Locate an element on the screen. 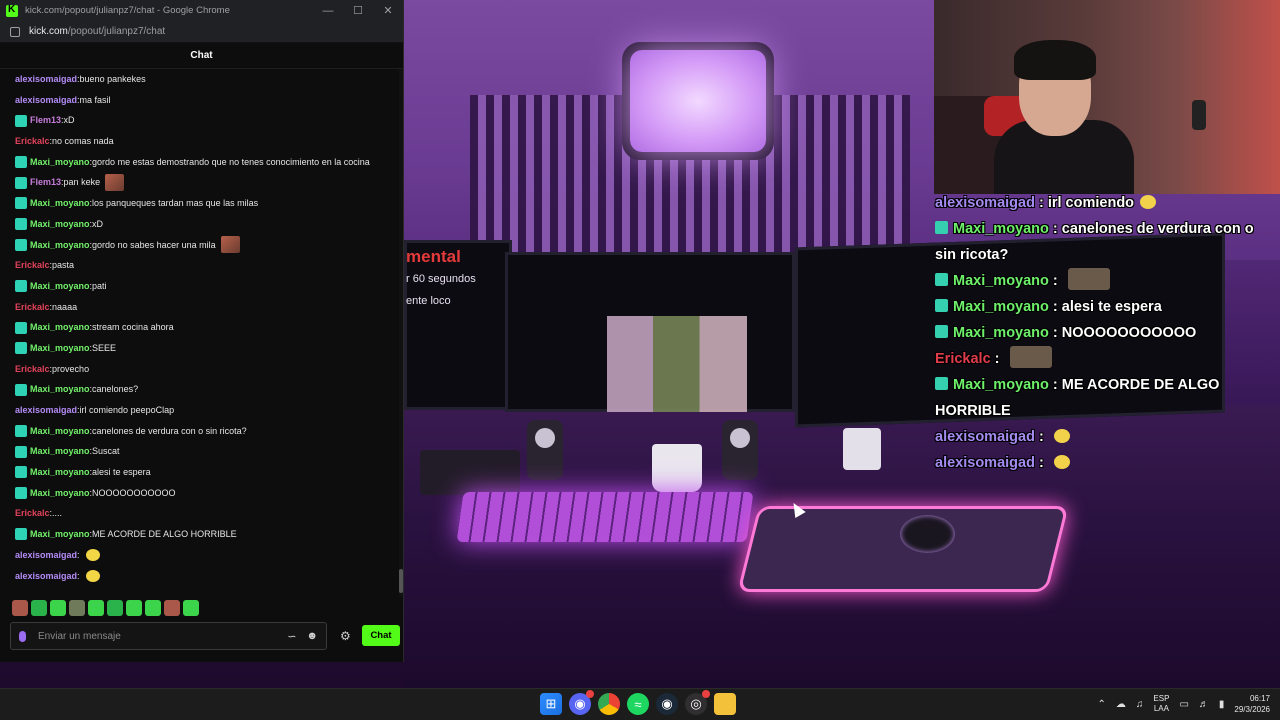 The width and height of the screenshot is (1280, 720). chat-message: Erickalc: provecho is located at coordinates (206, 369).